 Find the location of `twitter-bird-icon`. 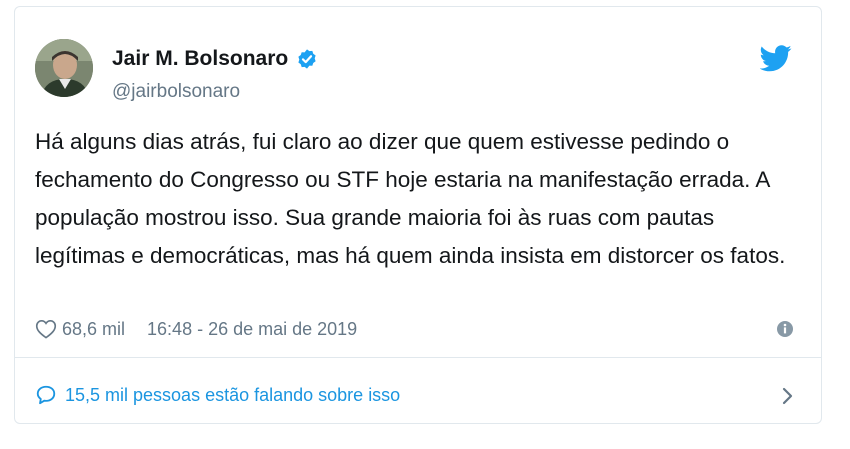

twitter-bird-icon is located at coordinates (775, 58).